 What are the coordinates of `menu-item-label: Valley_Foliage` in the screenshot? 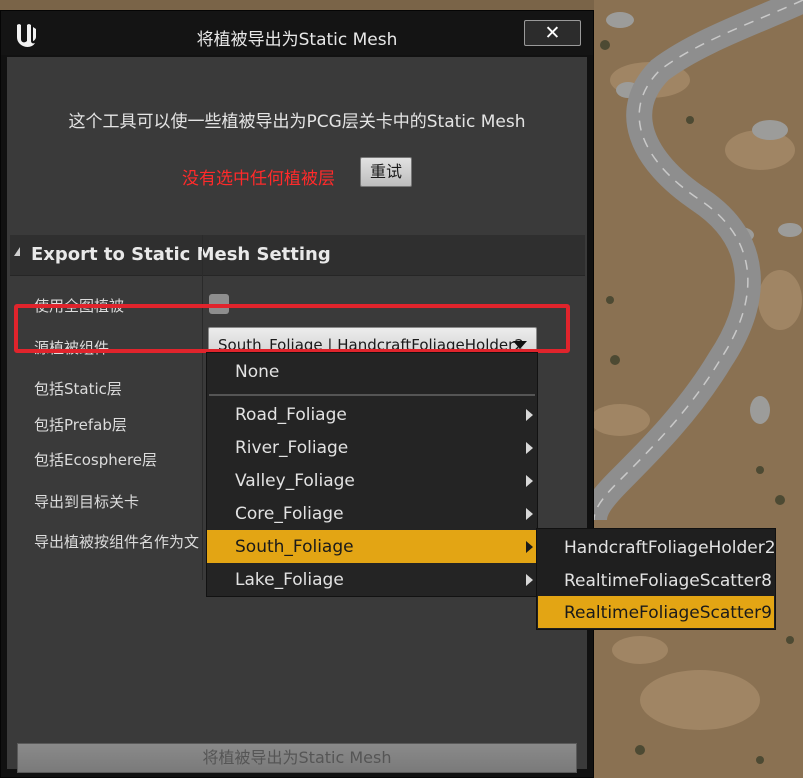 It's located at (295, 481).